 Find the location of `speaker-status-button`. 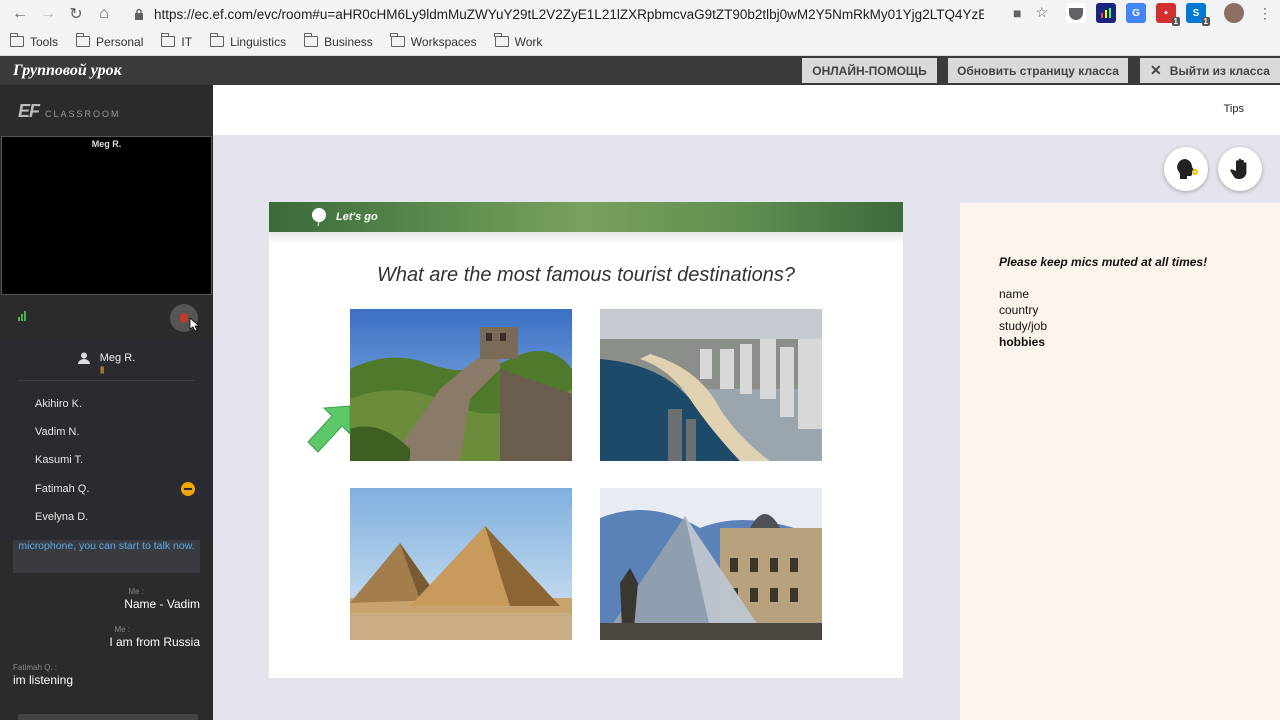

speaker-status-button is located at coordinates (1186, 169).